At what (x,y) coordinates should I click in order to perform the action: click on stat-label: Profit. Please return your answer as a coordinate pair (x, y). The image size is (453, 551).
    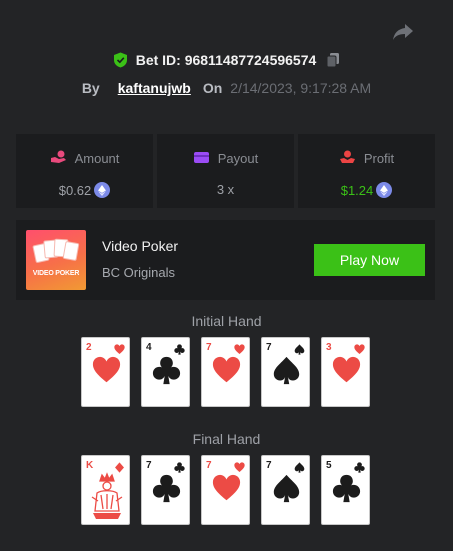
    Looking at the image, I should click on (379, 158).